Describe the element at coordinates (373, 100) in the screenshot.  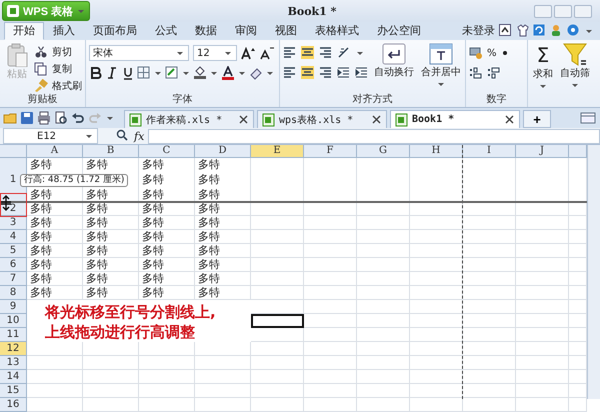
I see `group-label: 对齐方式` at that location.